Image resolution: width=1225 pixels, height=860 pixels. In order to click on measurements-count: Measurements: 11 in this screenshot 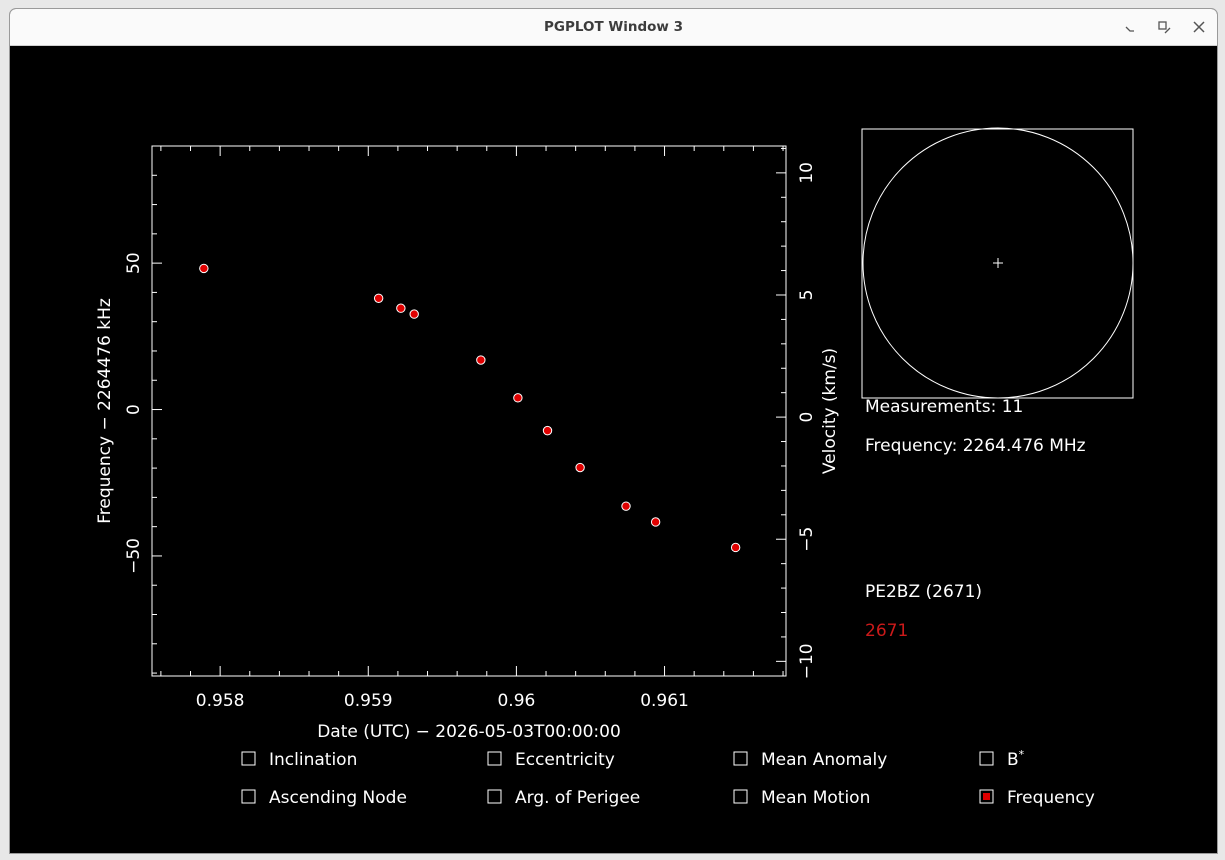, I will do `click(944, 407)`.